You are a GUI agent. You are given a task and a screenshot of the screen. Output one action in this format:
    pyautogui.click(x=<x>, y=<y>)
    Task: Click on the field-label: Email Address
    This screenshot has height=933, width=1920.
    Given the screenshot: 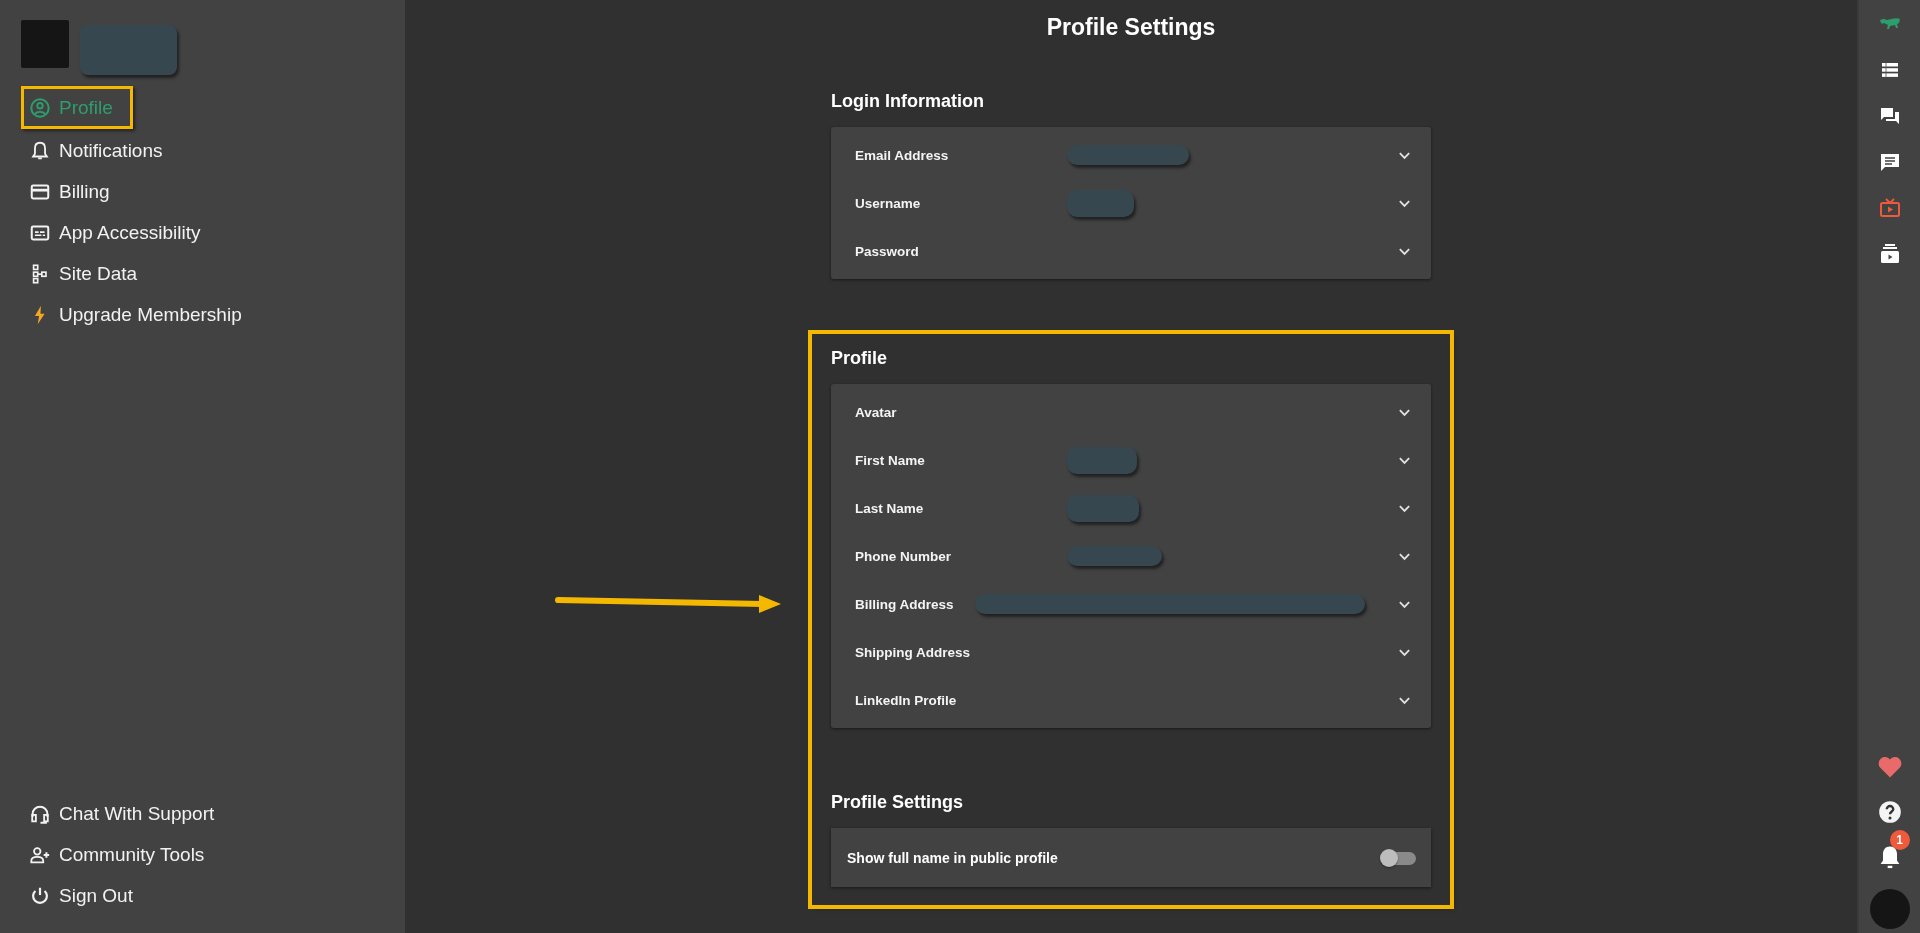 What is the action you would take?
    pyautogui.click(x=902, y=155)
    